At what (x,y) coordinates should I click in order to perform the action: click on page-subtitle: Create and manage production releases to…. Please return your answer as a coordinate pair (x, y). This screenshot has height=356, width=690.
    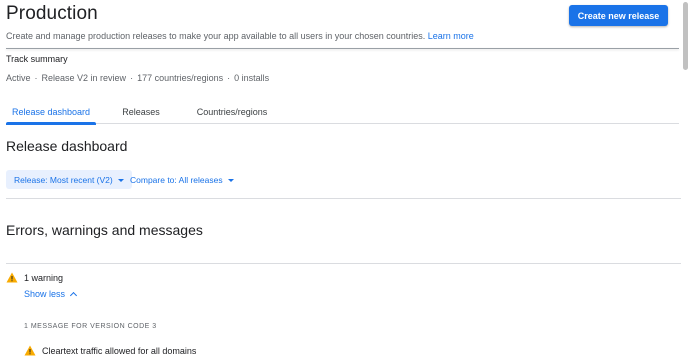
    Looking at the image, I should click on (240, 36).